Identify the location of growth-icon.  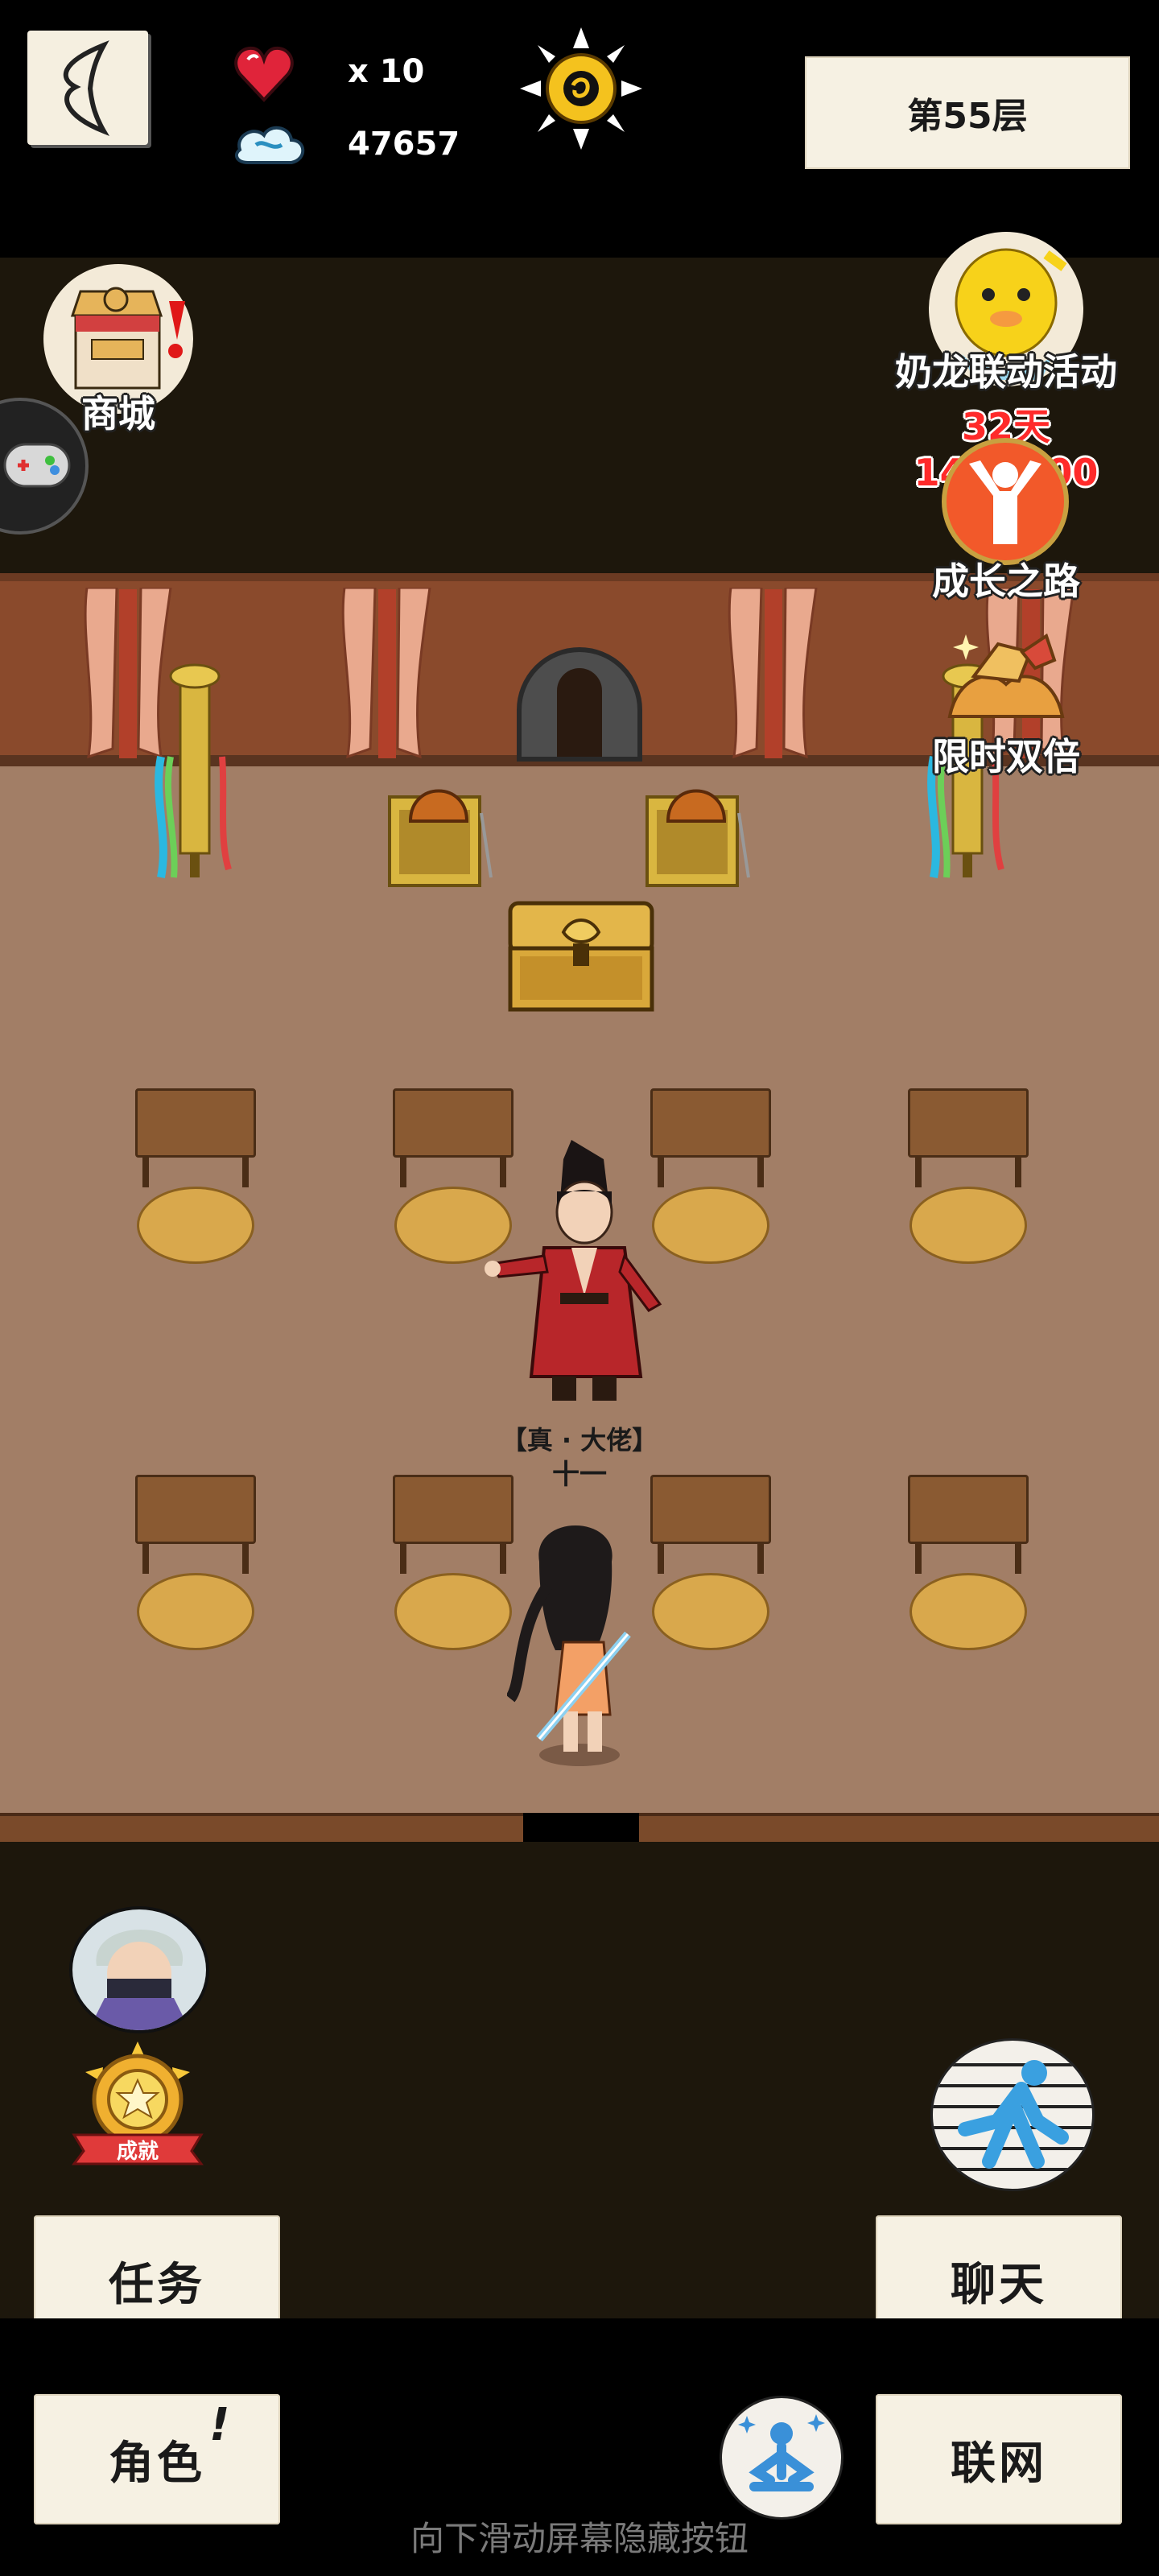
(1005, 501).